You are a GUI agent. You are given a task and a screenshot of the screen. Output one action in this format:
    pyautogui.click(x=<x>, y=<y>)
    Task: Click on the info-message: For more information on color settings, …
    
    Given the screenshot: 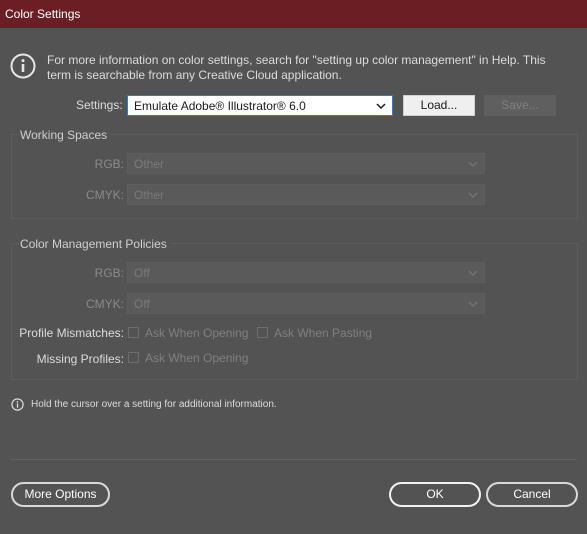 What is the action you would take?
    pyautogui.click(x=296, y=67)
    